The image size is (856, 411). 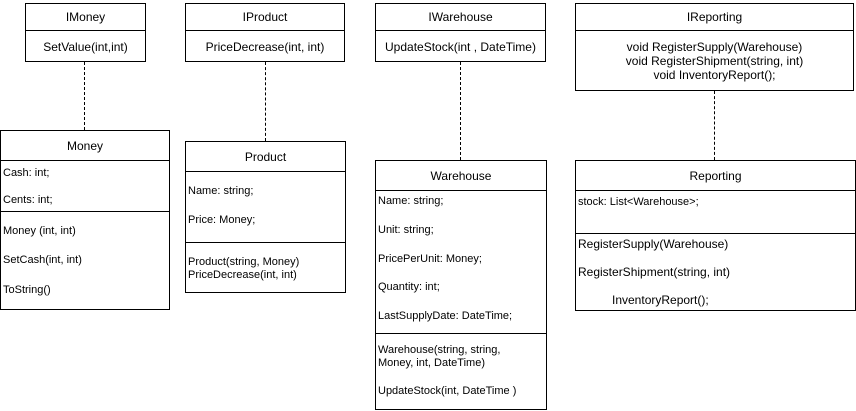 What do you see at coordinates (431, 363) in the screenshot?
I see `warehouse-method: Money, int, DateTime)` at bounding box center [431, 363].